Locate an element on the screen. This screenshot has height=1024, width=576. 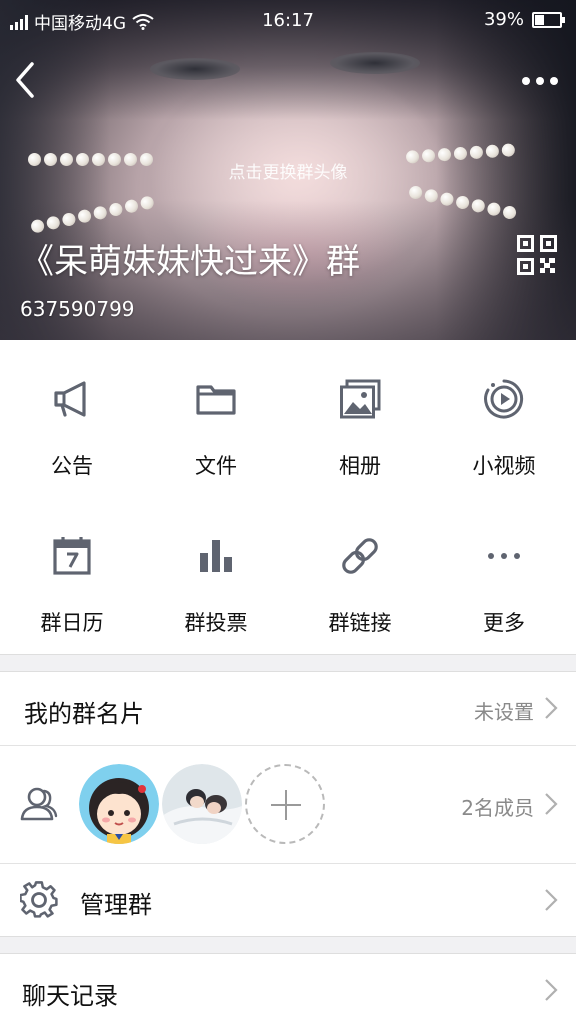
members-icon is located at coordinates (39, 804).